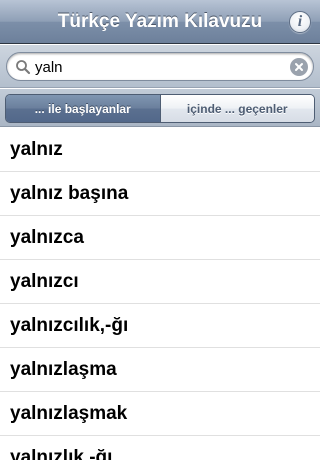 Image resolution: width=320 pixels, height=460 pixels. I want to click on segment-starts-with-label: ... ile başlayanlar, so click(82, 108).